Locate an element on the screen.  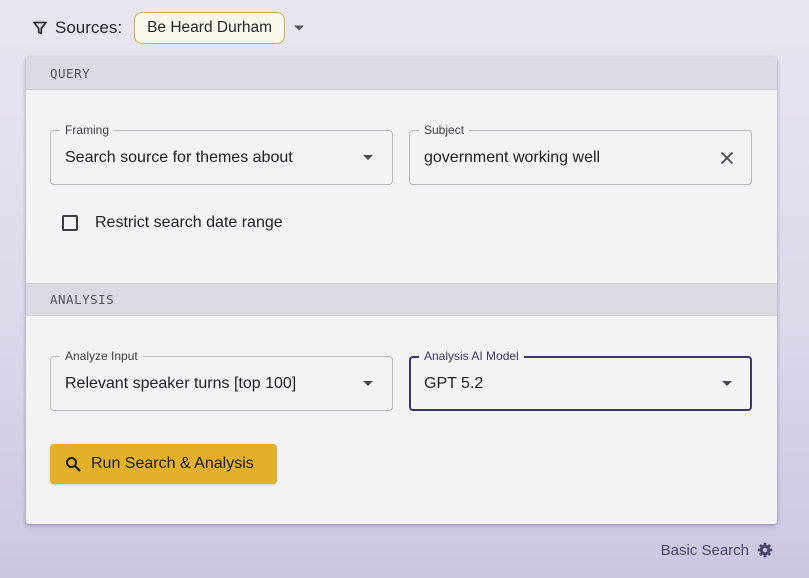
framing-caret-down-icon is located at coordinates (368, 158).